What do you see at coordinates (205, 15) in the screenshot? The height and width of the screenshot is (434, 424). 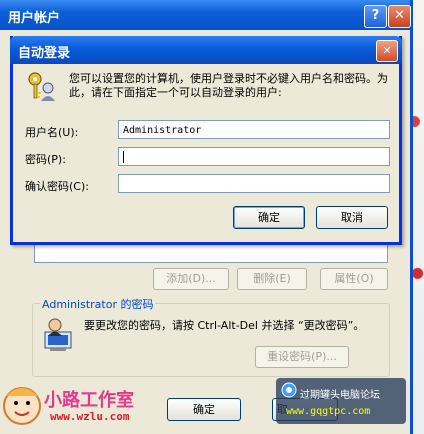 I see `user-accounts-titlebar: 用户帐户 ? ✕` at bounding box center [205, 15].